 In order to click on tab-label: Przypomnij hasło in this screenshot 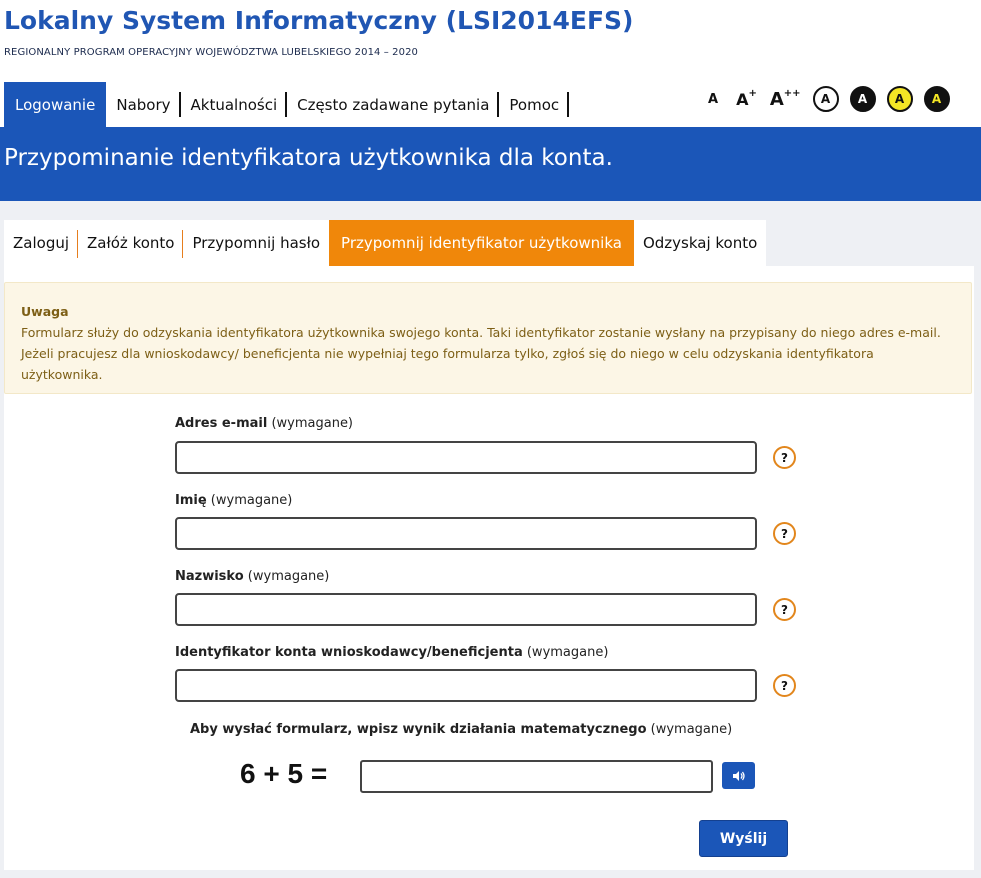, I will do `click(256, 243)`.